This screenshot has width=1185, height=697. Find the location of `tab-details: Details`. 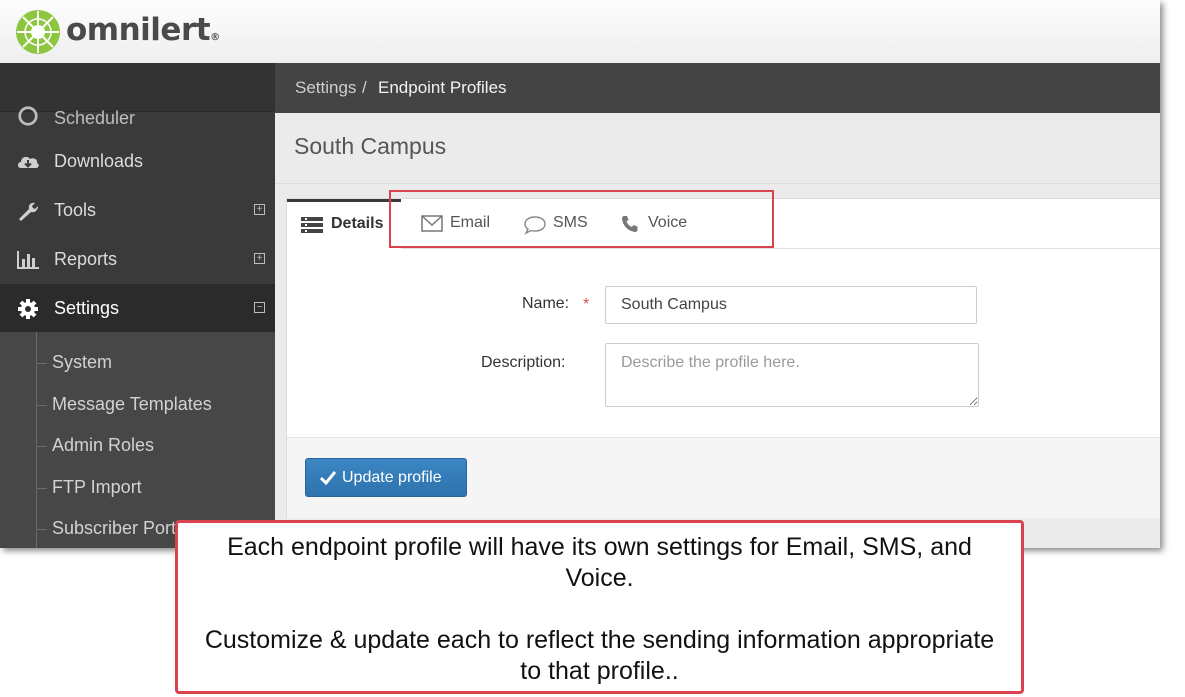

tab-details: Details is located at coordinates (344, 224).